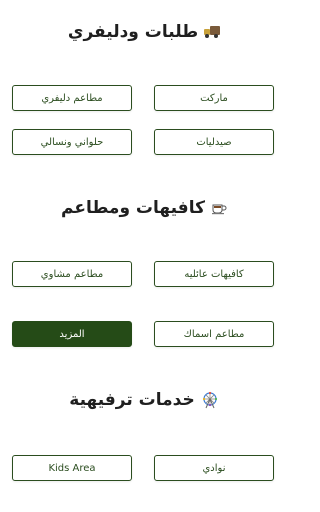 Image resolution: width=320 pixels, height=512 pixels. I want to click on sweets-and-nuts-button: حلواني ونسالي, so click(72, 142).